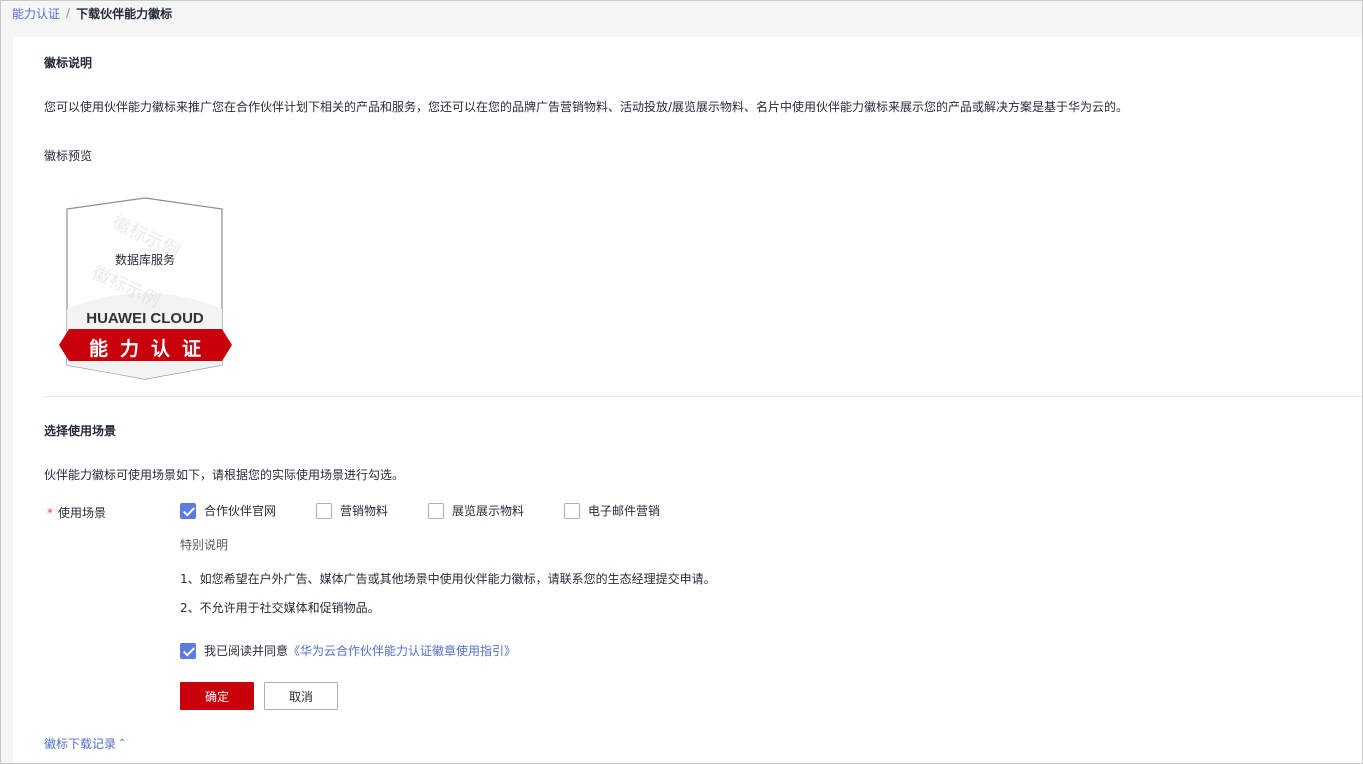  What do you see at coordinates (82, 513) in the screenshot?
I see `scenario-label-text: 使用场景` at bounding box center [82, 513].